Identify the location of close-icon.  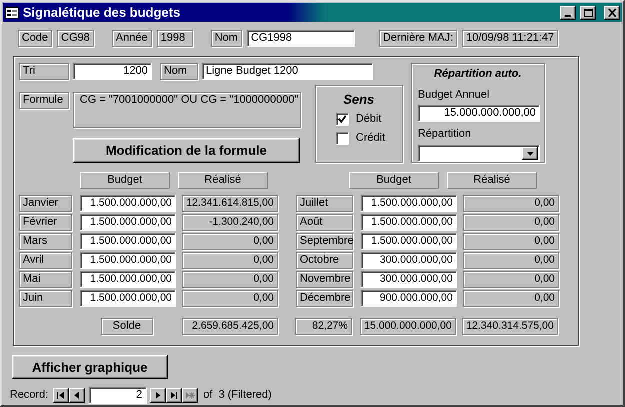
(612, 12).